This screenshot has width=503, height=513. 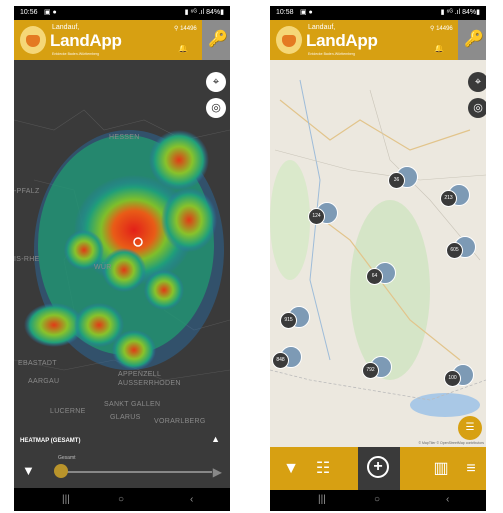 What do you see at coordinates (29, 12) in the screenshot?
I see `status-time: 10:56` at bounding box center [29, 12].